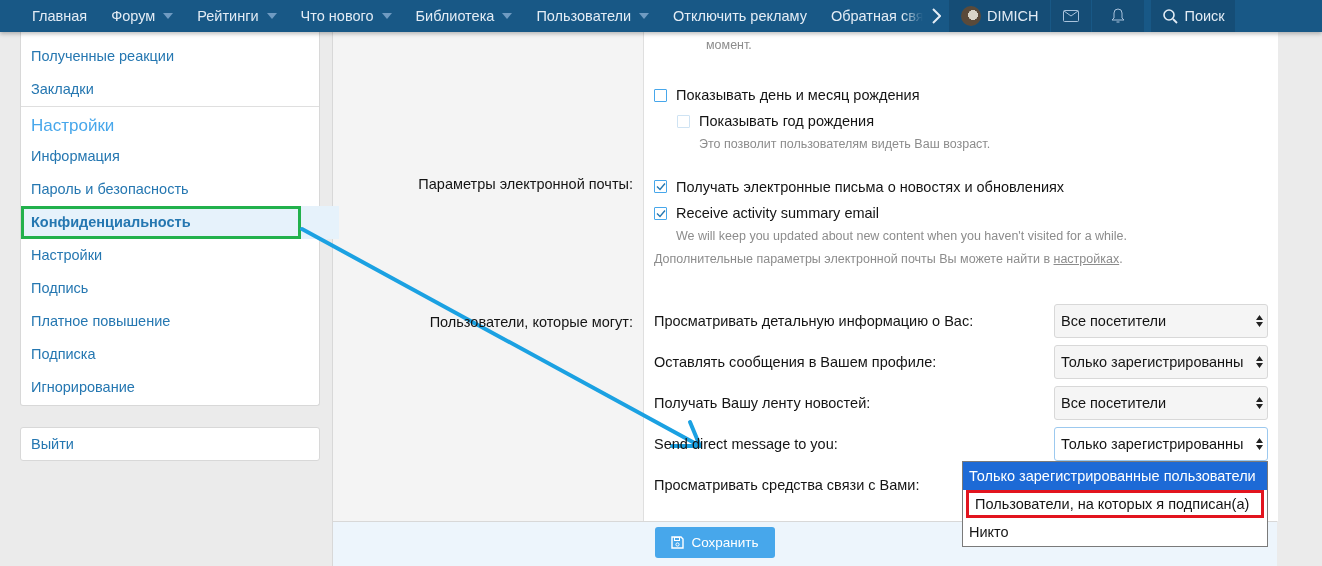 The height and width of the screenshot is (566, 1322). I want to click on email-settings-note: Дополнительные параметры электронной почты Вы можете найти в настройках., so click(888, 259).